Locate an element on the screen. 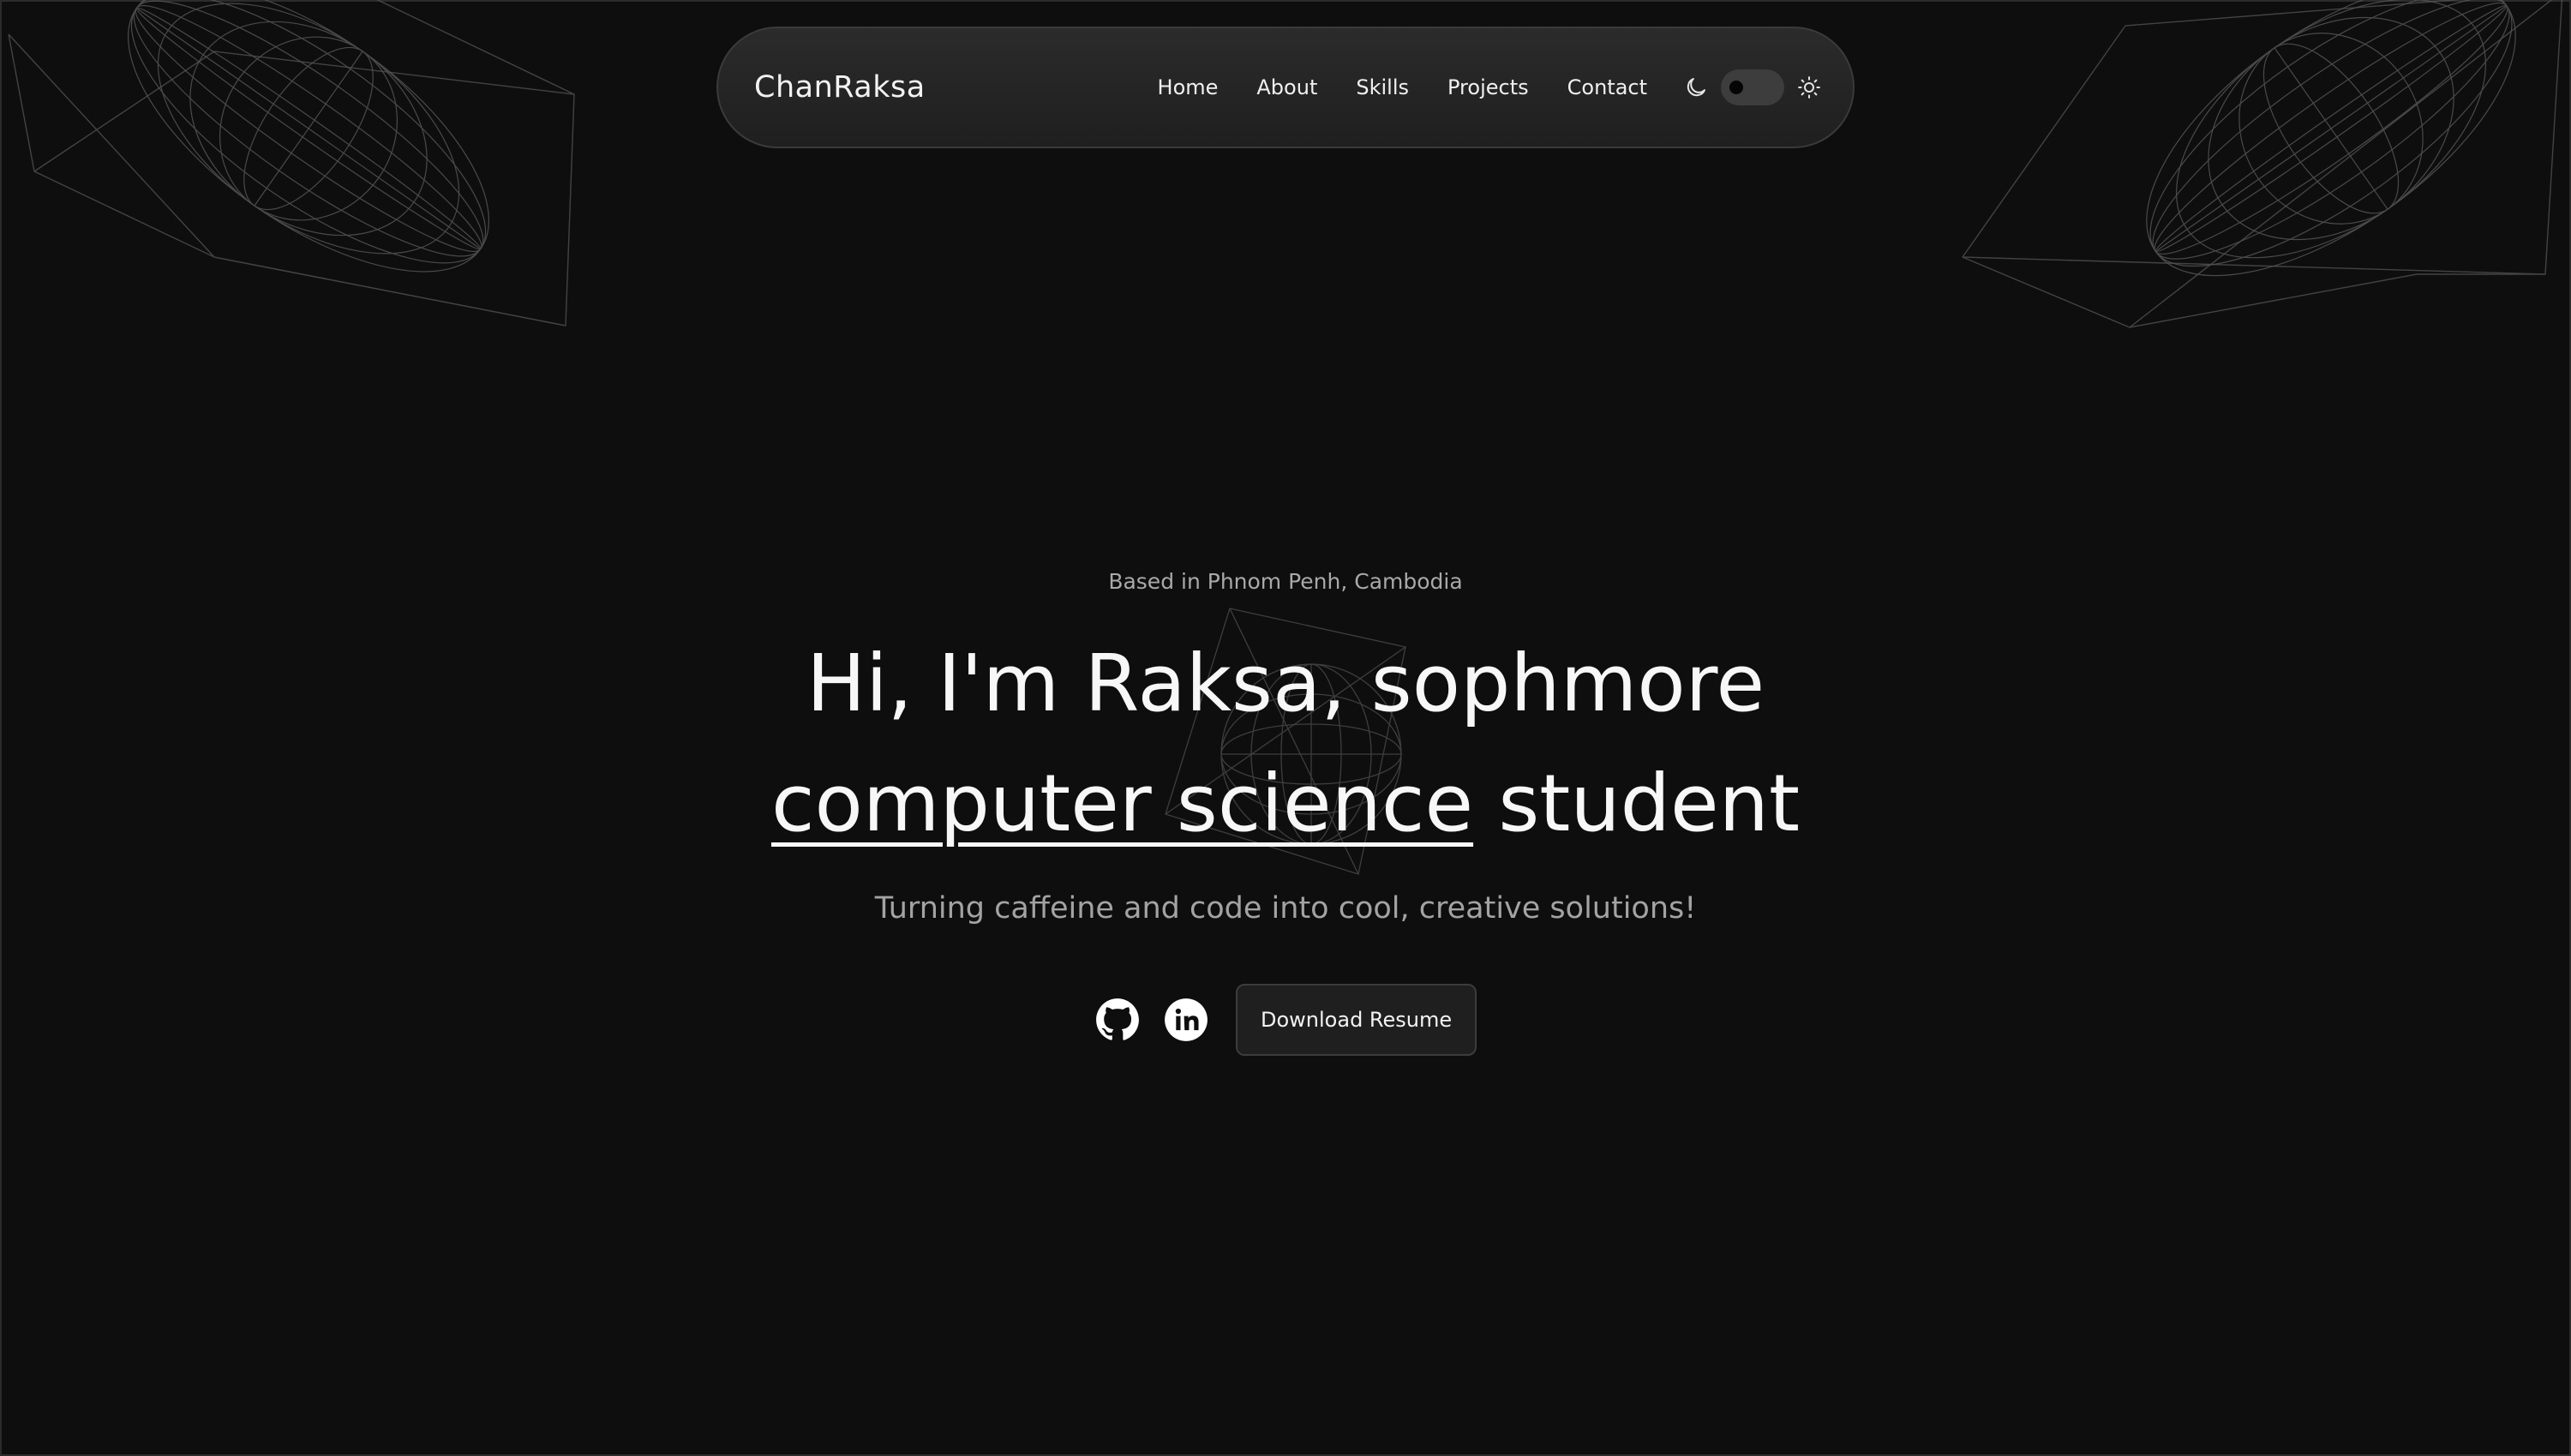  theme-toggle is located at coordinates (1752, 87).